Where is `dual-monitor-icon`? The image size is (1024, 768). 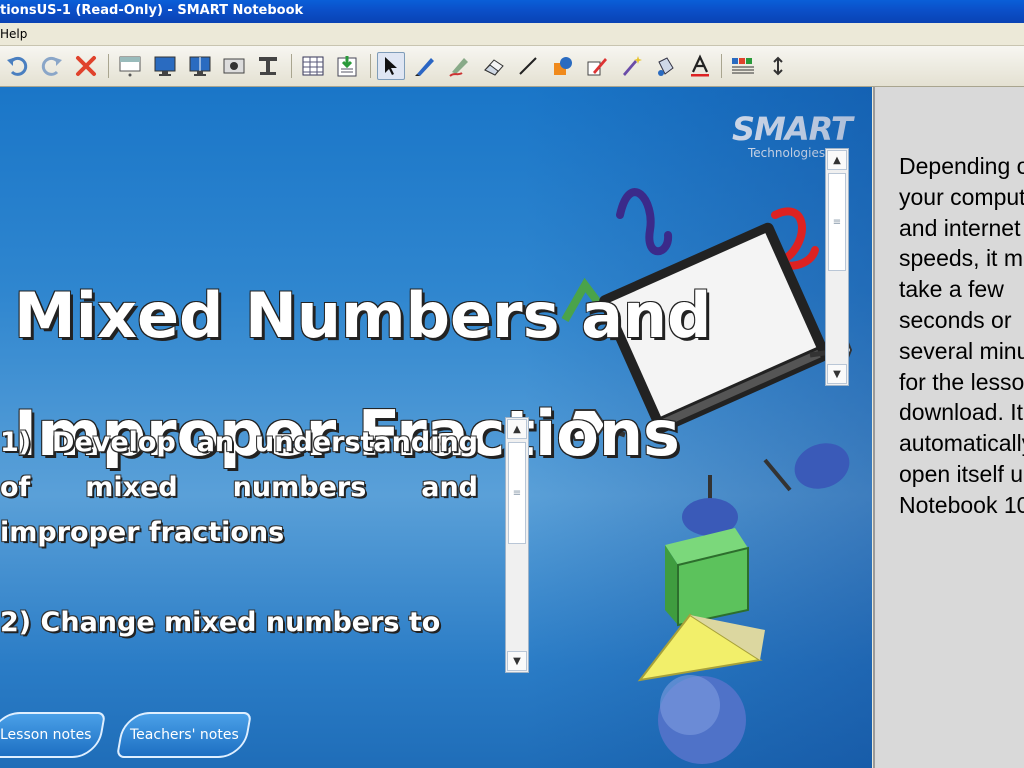
dual-monitor-icon is located at coordinates (200, 66).